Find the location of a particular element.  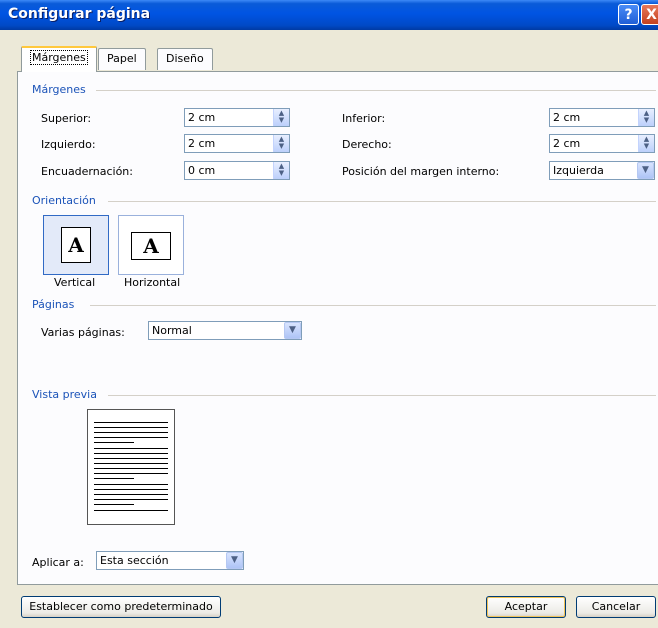

inferior-spinner: ▲ ▼ is located at coordinates (646, 117).